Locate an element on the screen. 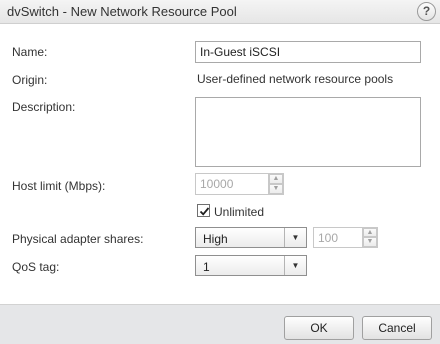 The width and height of the screenshot is (440, 344). checkmark-icon is located at coordinates (204, 211).